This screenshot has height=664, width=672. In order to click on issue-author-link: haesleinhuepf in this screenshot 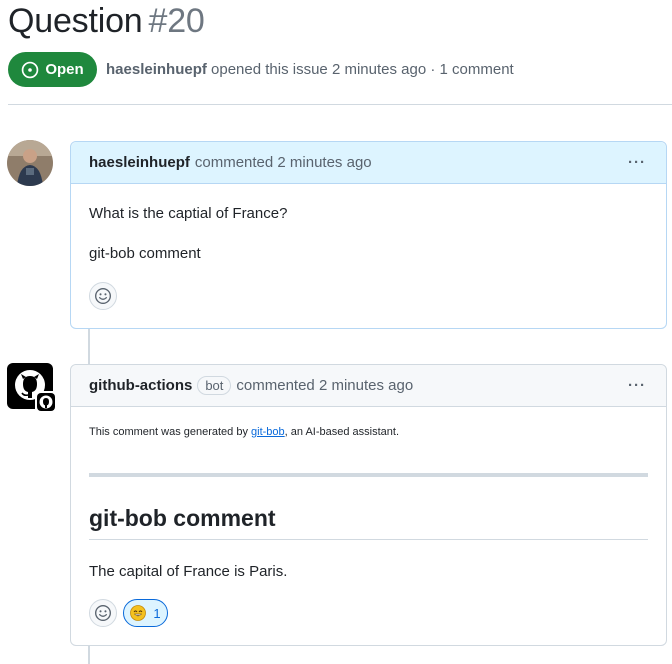, I will do `click(156, 69)`.